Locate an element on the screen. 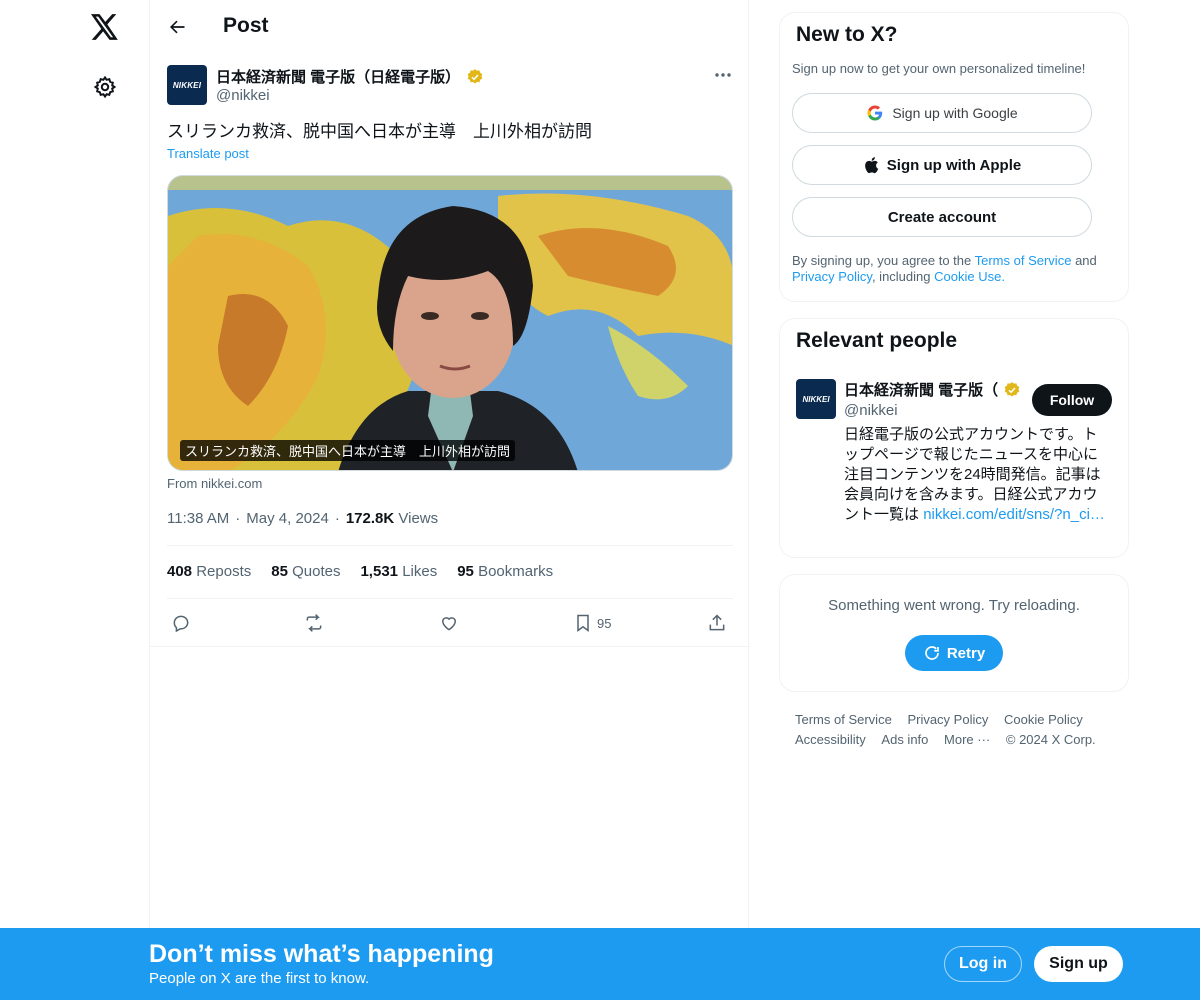 The image size is (1200, 1000). follow-button: Follow is located at coordinates (1072, 400).